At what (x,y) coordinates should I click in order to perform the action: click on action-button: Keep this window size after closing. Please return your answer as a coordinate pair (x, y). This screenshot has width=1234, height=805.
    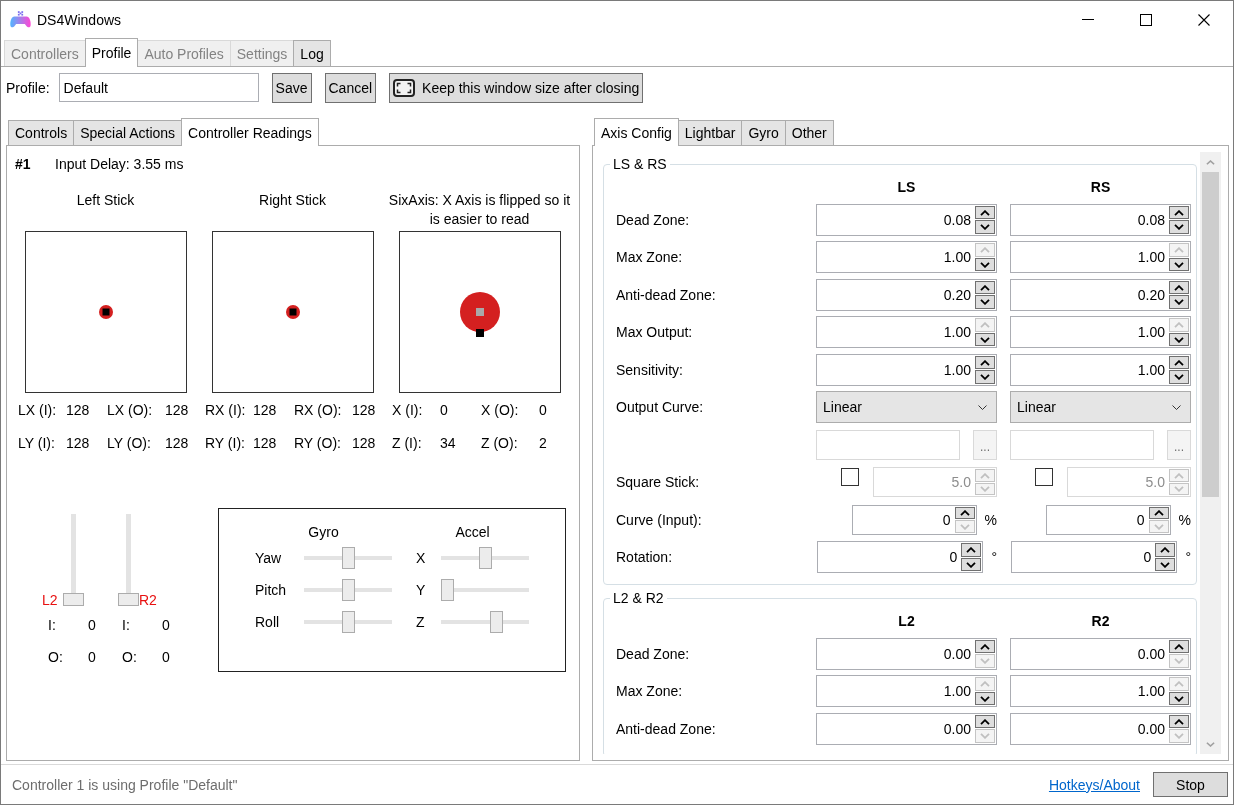
    Looking at the image, I should click on (516, 87).